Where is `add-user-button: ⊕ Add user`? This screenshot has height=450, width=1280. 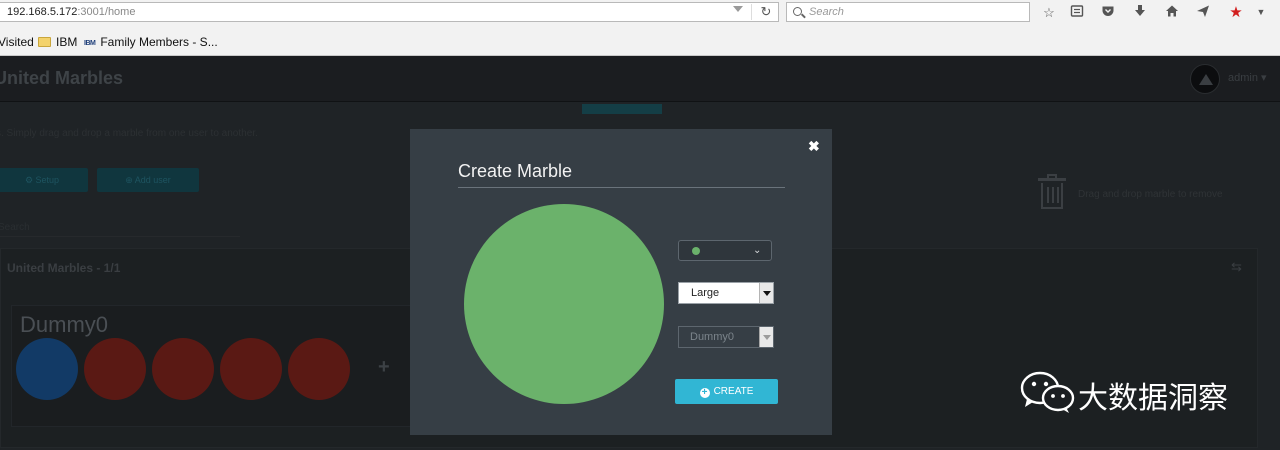 add-user-button: ⊕ Add user is located at coordinates (148, 180).